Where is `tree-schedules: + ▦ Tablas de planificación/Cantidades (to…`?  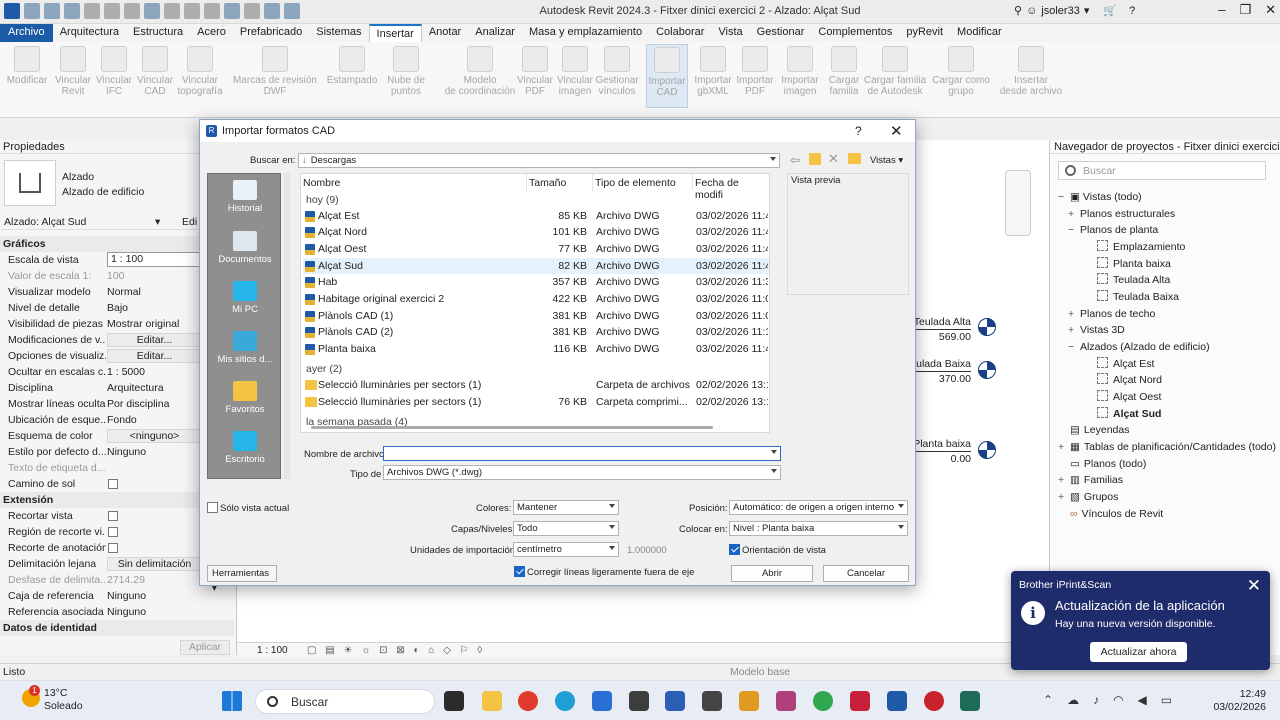 tree-schedules: + ▦ Tablas de planificación/Cantidades (to… is located at coordinates (1167, 447).